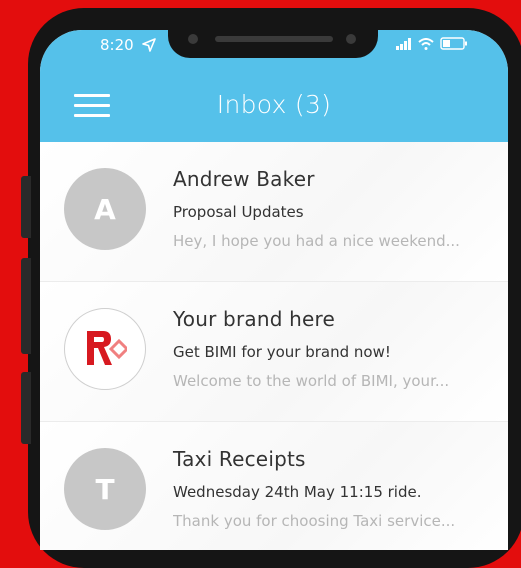 The image size is (521, 568). Describe the element at coordinates (274, 104) in the screenshot. I see `inbox-title: Inbox (3)` at that location.